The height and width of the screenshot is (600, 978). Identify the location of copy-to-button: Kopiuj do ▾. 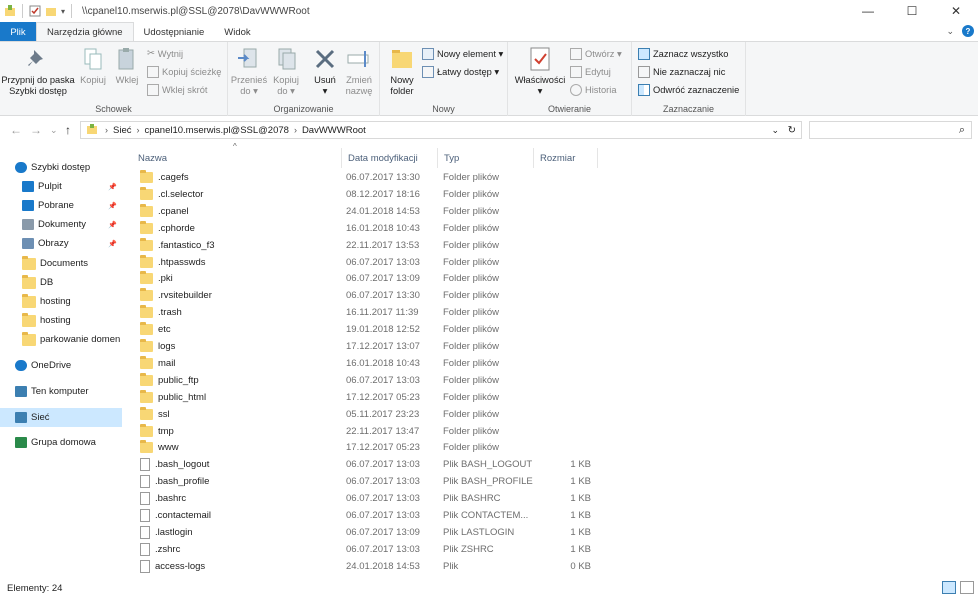
(286, 71).